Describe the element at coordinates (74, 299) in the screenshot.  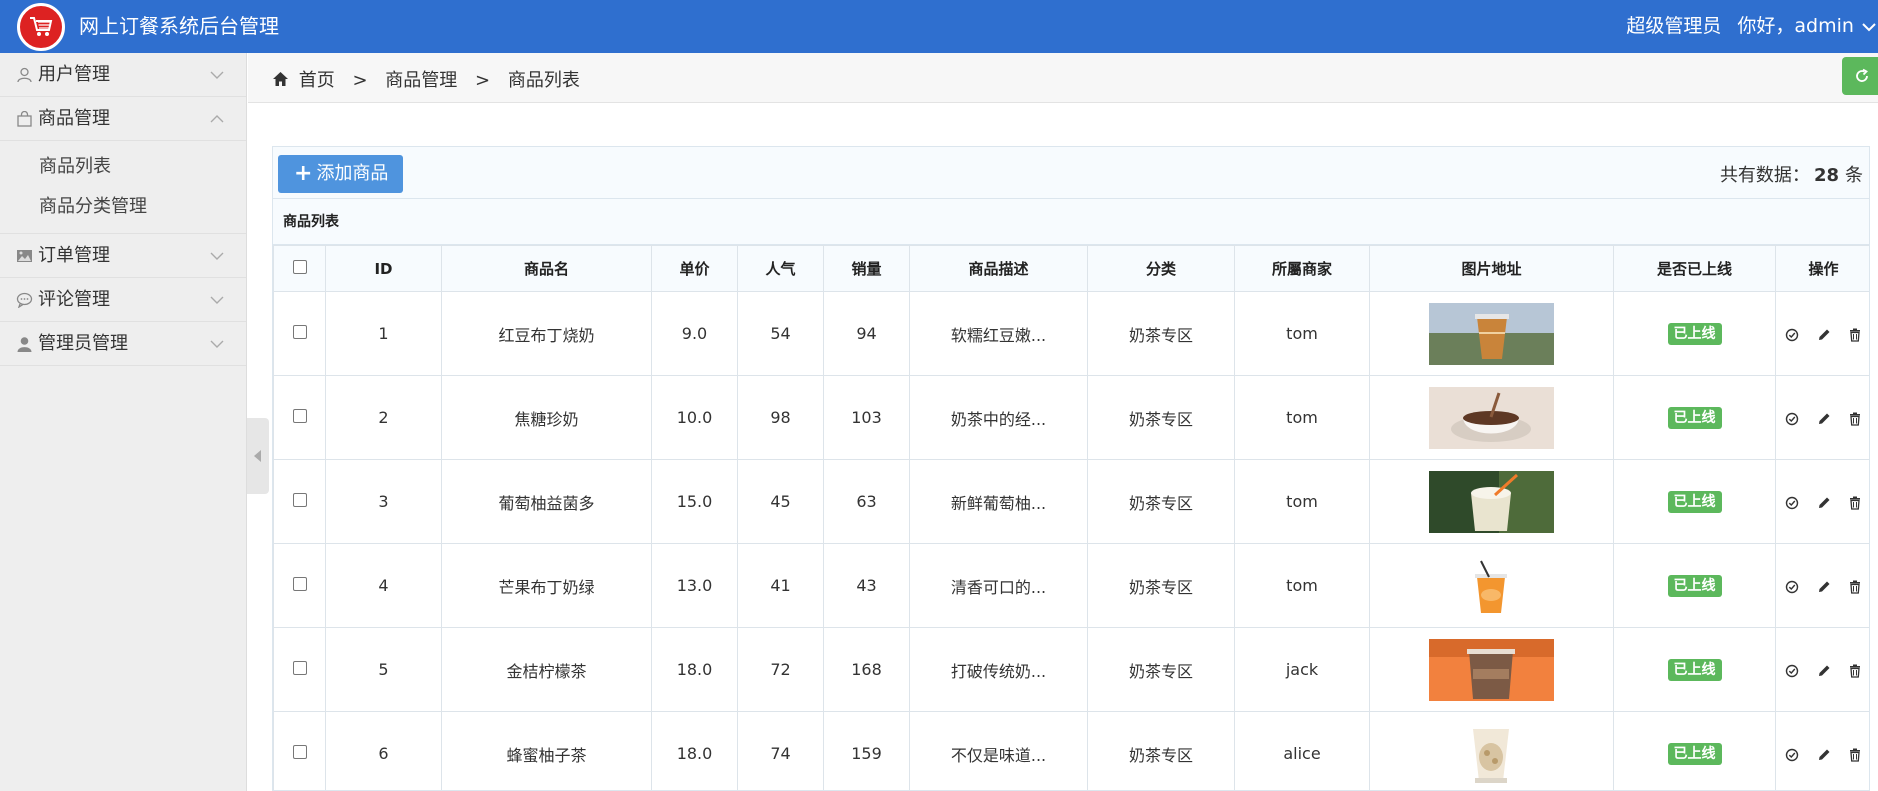
I see `sidebar-item-label: 评论管理` at that location.